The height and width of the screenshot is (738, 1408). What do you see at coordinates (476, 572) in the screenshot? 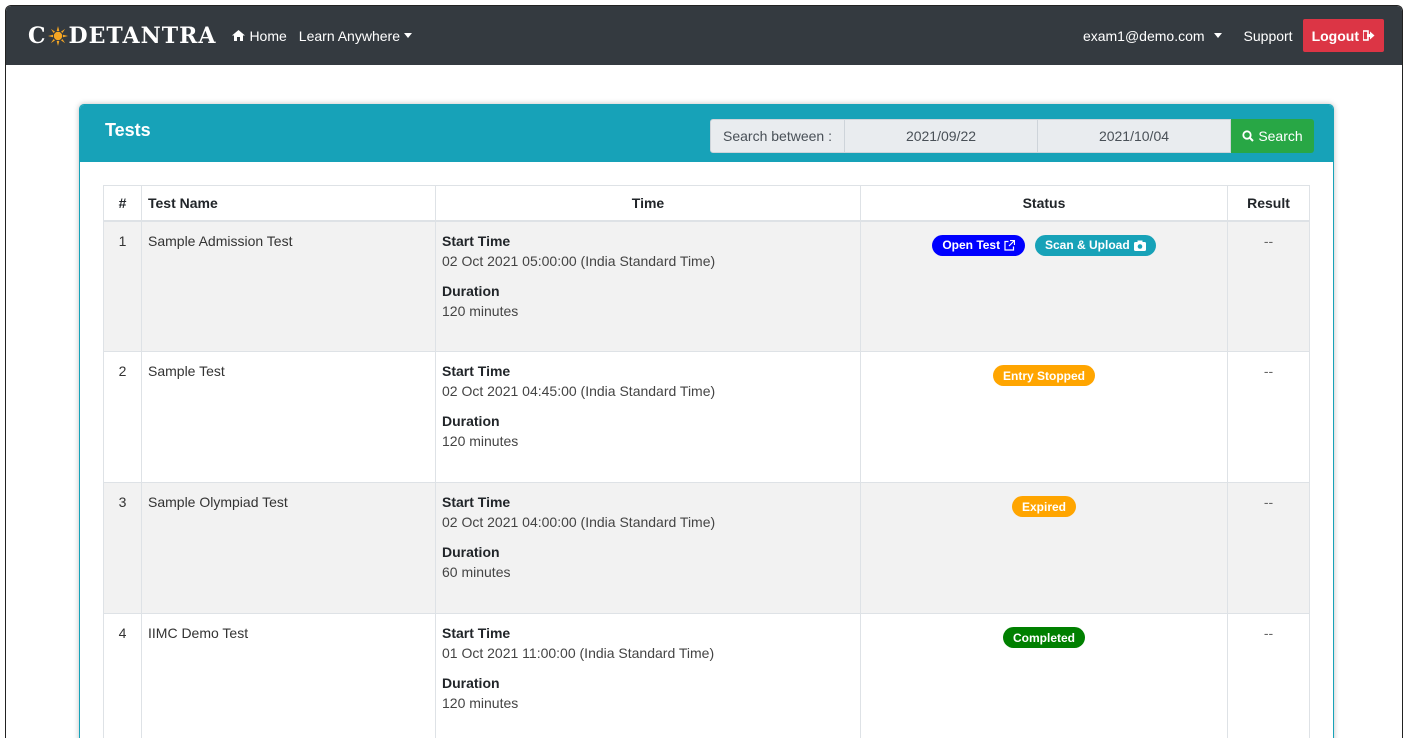
I see `duration-value: 60 minutes` at bounding box center [476, 572].